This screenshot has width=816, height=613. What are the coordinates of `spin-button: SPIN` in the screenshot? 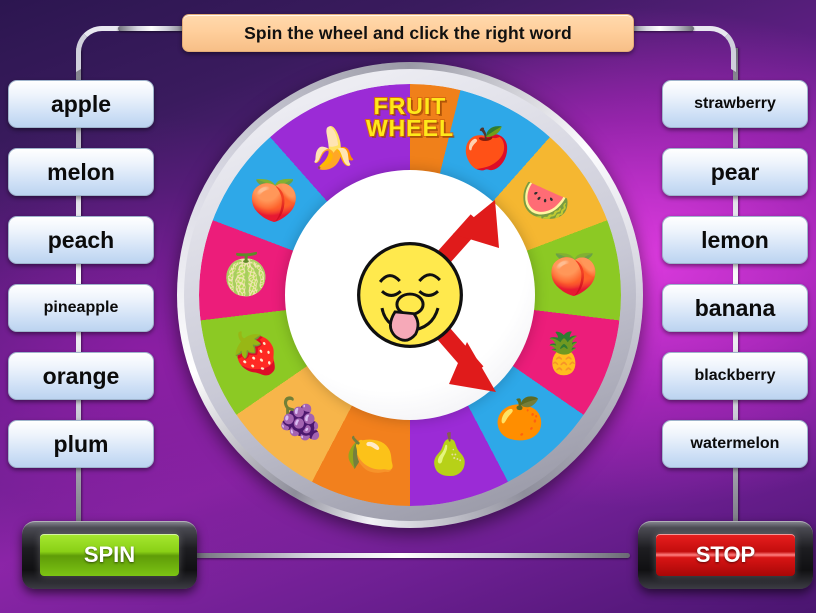 It's located at (109, 555).